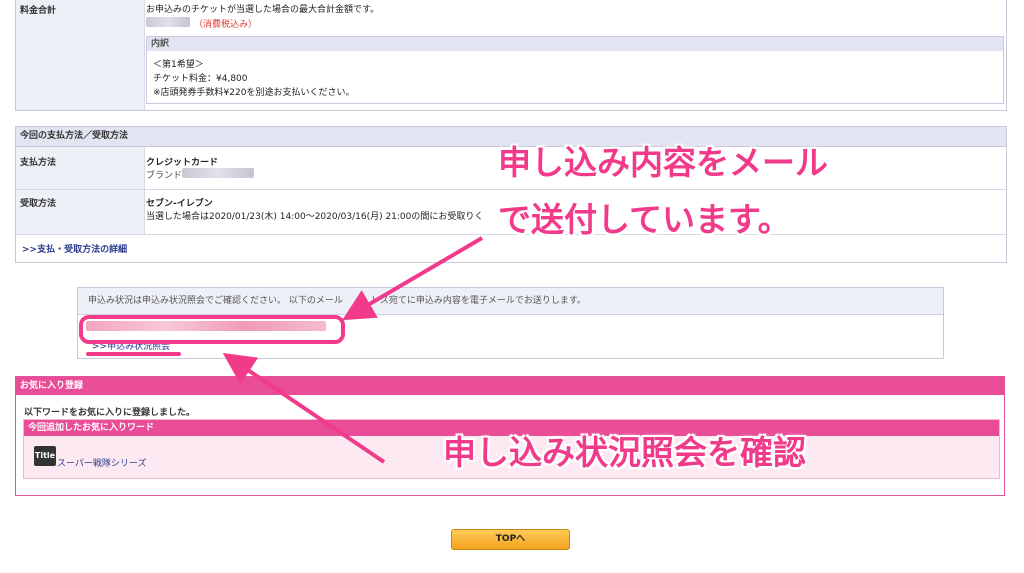  I want to click on annotation-arrows, so click(353, 350).